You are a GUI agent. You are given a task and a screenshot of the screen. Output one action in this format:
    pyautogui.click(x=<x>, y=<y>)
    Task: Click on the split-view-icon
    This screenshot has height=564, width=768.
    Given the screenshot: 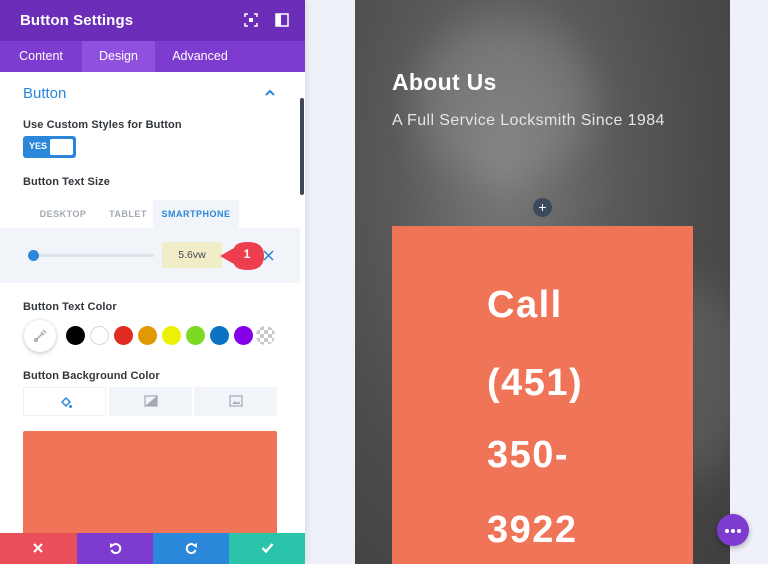 What is the action you would take?
    pyautogui.click(x=282, y=20)
    